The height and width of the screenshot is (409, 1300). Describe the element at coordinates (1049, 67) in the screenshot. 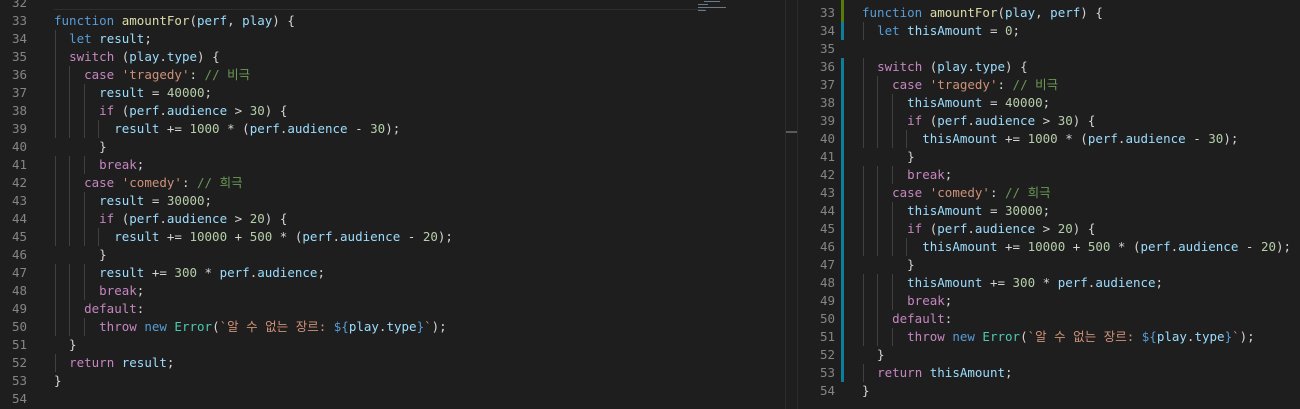

I see `code-line: 36 switch (play.type) {` at that location.